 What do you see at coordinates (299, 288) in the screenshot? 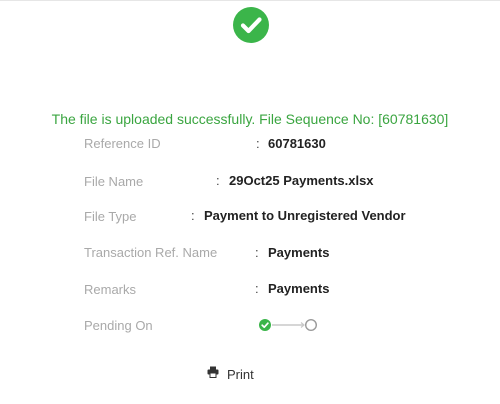
I see `remarks-value: Payments` at bounding box center [299, 288].